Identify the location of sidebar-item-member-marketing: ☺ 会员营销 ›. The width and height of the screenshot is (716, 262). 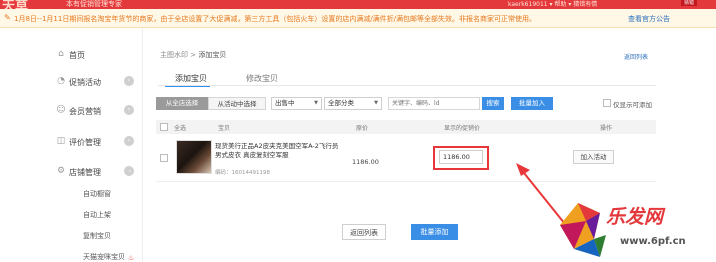
(71, 111).